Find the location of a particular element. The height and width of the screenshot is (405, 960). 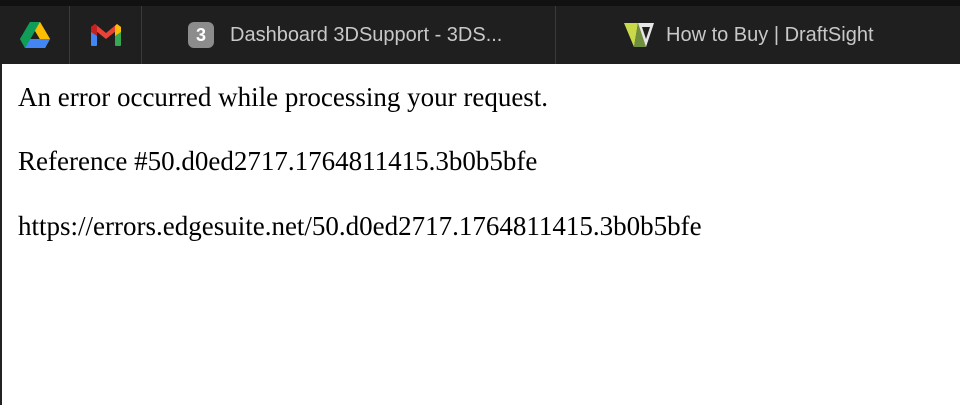

pinned-tab-google-drive is located at coordinates (35, 35).